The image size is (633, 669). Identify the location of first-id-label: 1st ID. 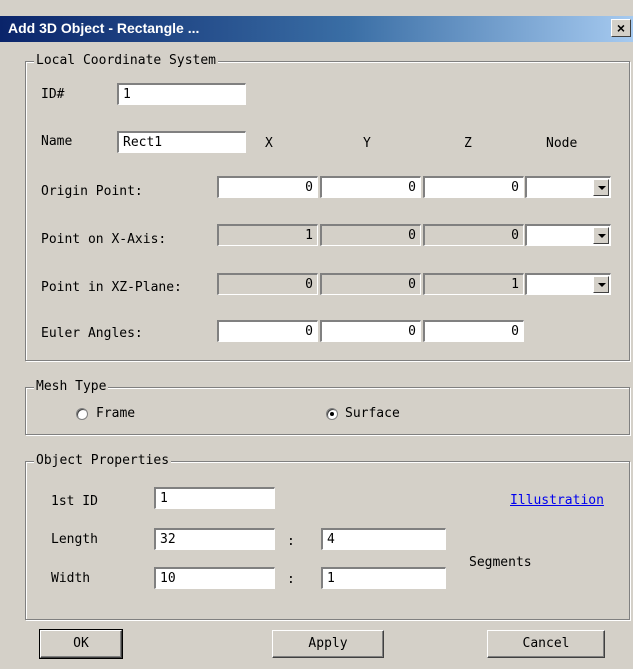
(74, 501).